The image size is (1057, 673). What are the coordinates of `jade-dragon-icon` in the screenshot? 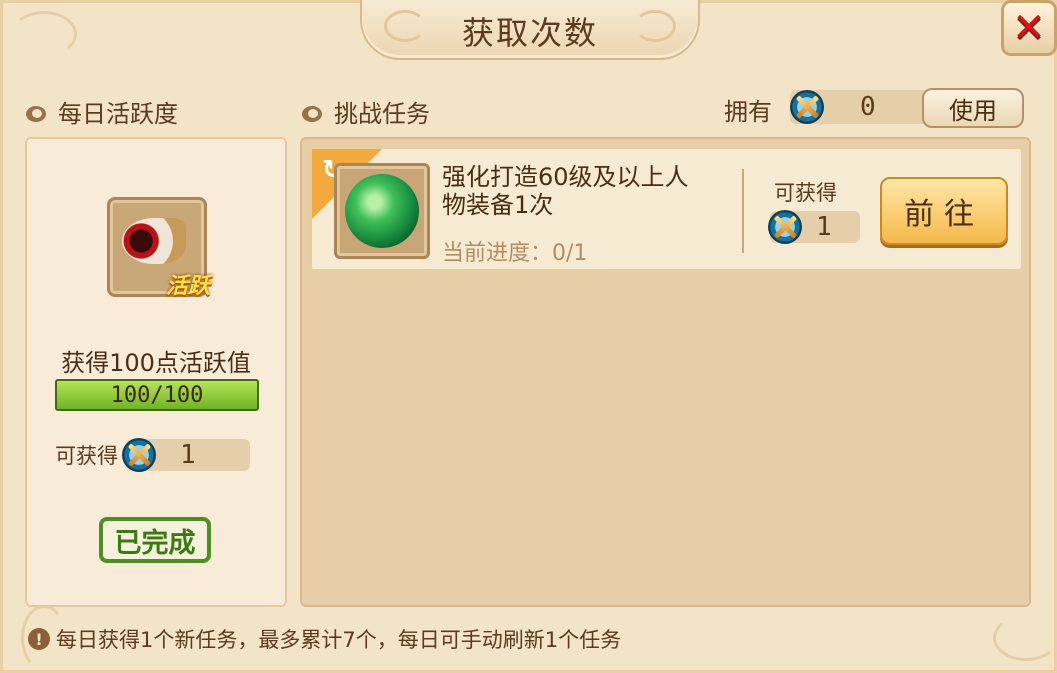 It's located at (382, 211).